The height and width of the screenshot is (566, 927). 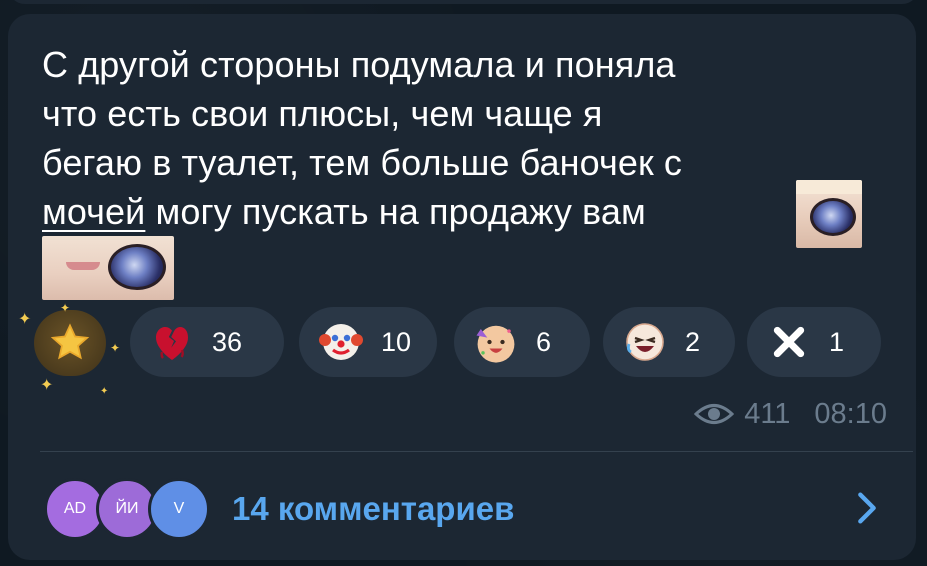 What do you see at coordinates (362, 162) in the screenshot?
I see `message-line: бегаю в туалет, тем больше баночек с` at bounding box center [362, 162].